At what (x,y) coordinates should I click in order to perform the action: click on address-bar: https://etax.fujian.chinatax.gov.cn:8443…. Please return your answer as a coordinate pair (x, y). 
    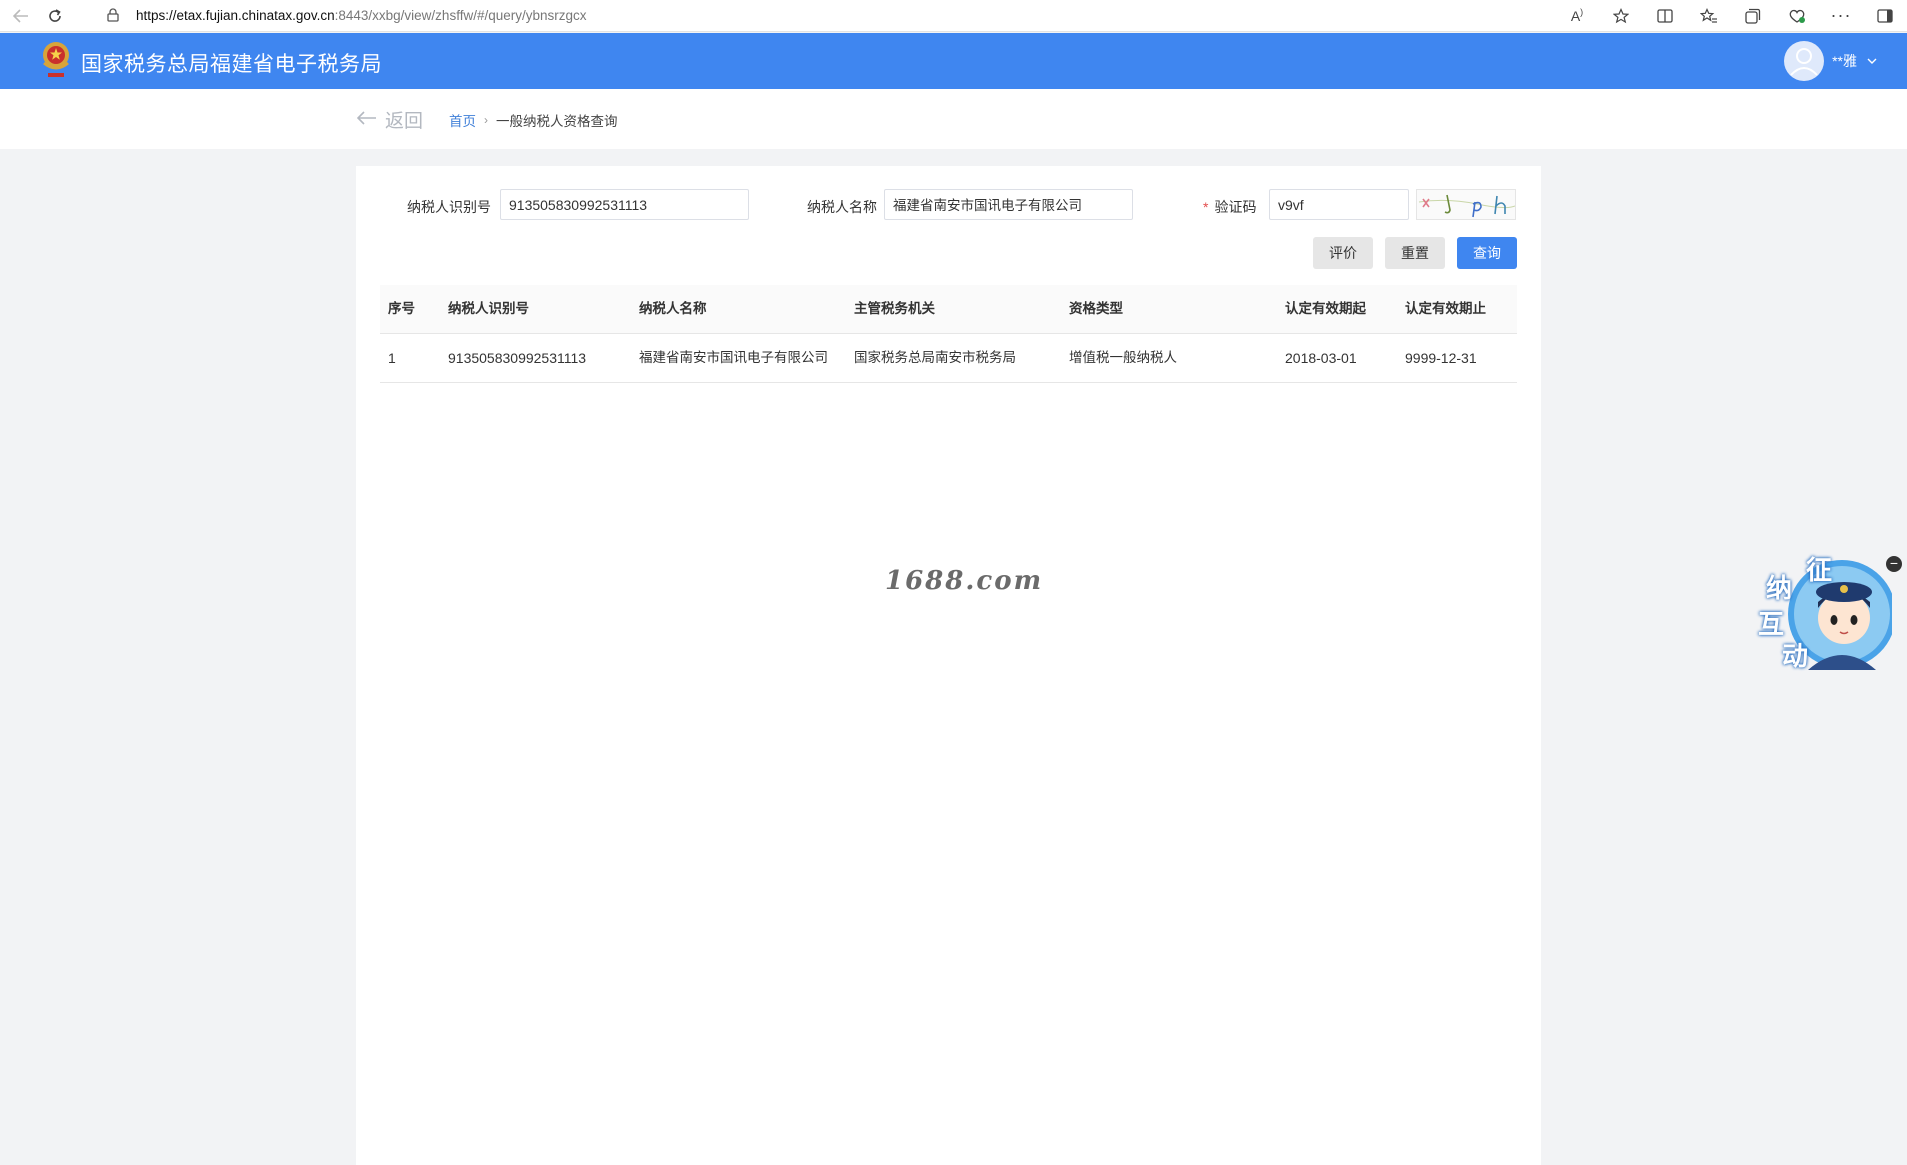
    Looking at the image, I should click on (830, 15).